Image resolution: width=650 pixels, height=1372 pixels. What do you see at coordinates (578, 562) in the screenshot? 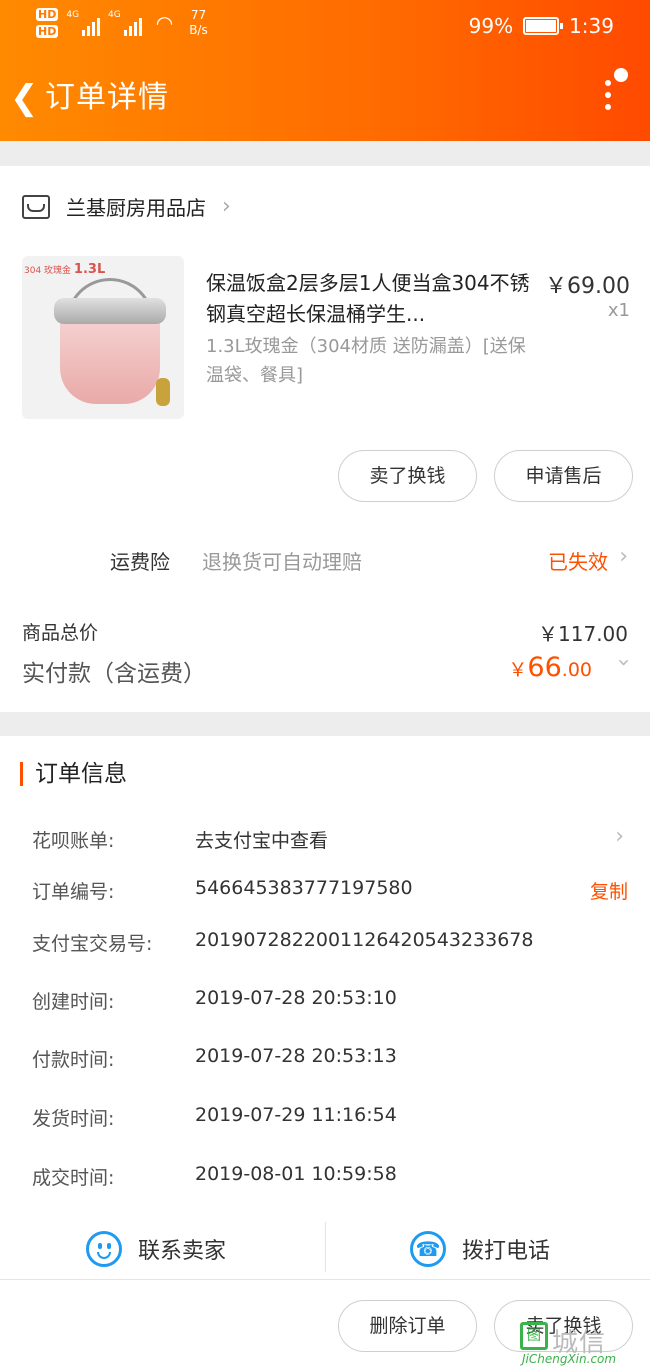
I see `insurance-status: 已失效` at bounding box center [578, 562].